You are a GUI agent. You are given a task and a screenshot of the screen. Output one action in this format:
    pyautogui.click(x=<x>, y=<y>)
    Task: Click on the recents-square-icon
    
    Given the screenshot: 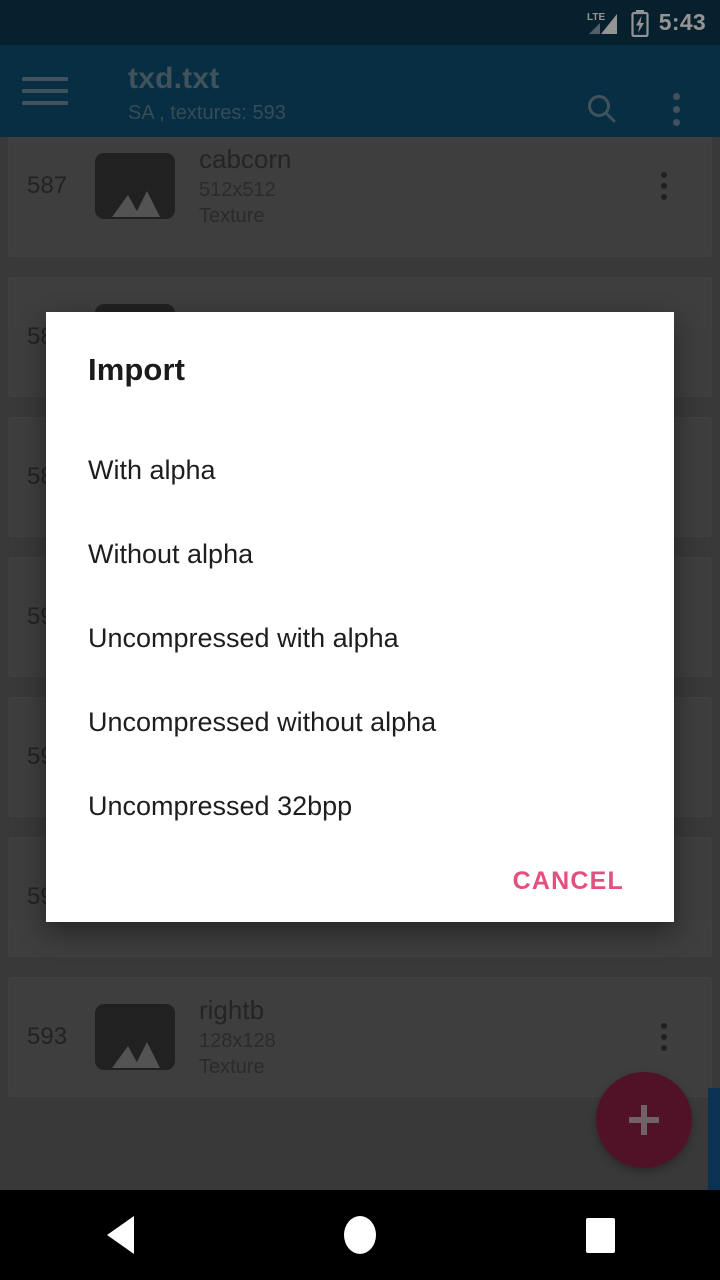 What is the action you would take?
    pyautogui.click(x=600, y=1235)
    